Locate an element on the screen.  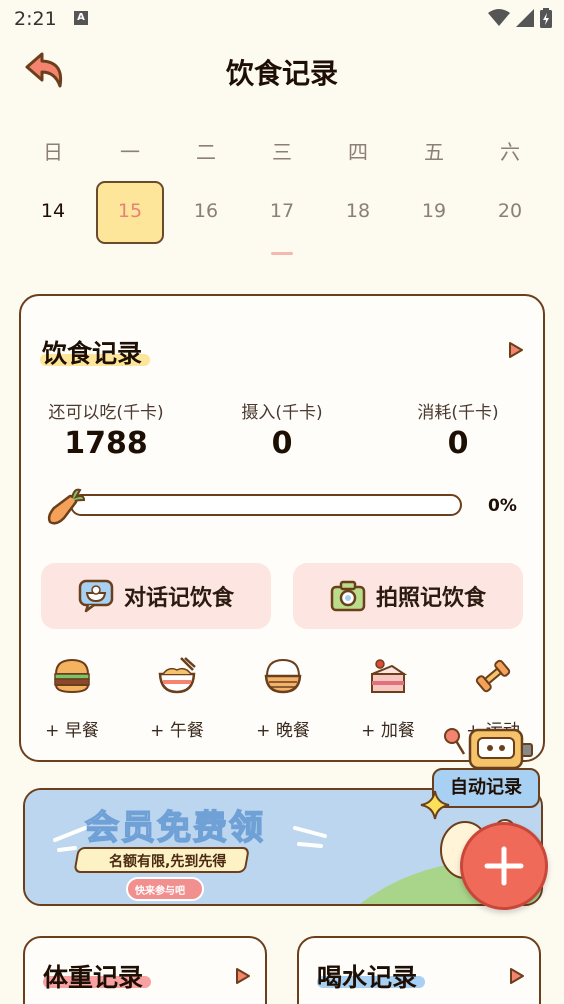
diet-card-title: 饮食记录 is located at coordinates (92, 353).